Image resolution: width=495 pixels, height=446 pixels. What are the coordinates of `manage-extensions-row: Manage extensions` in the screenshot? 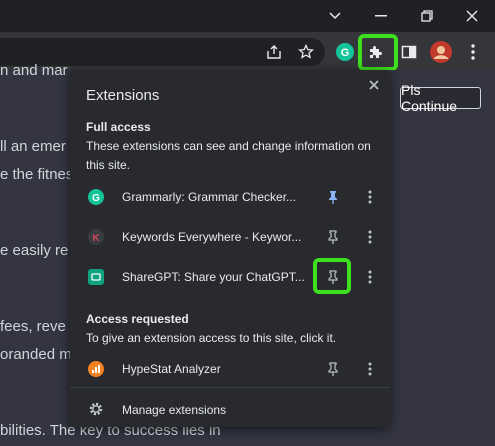 It's located at (230, 410).